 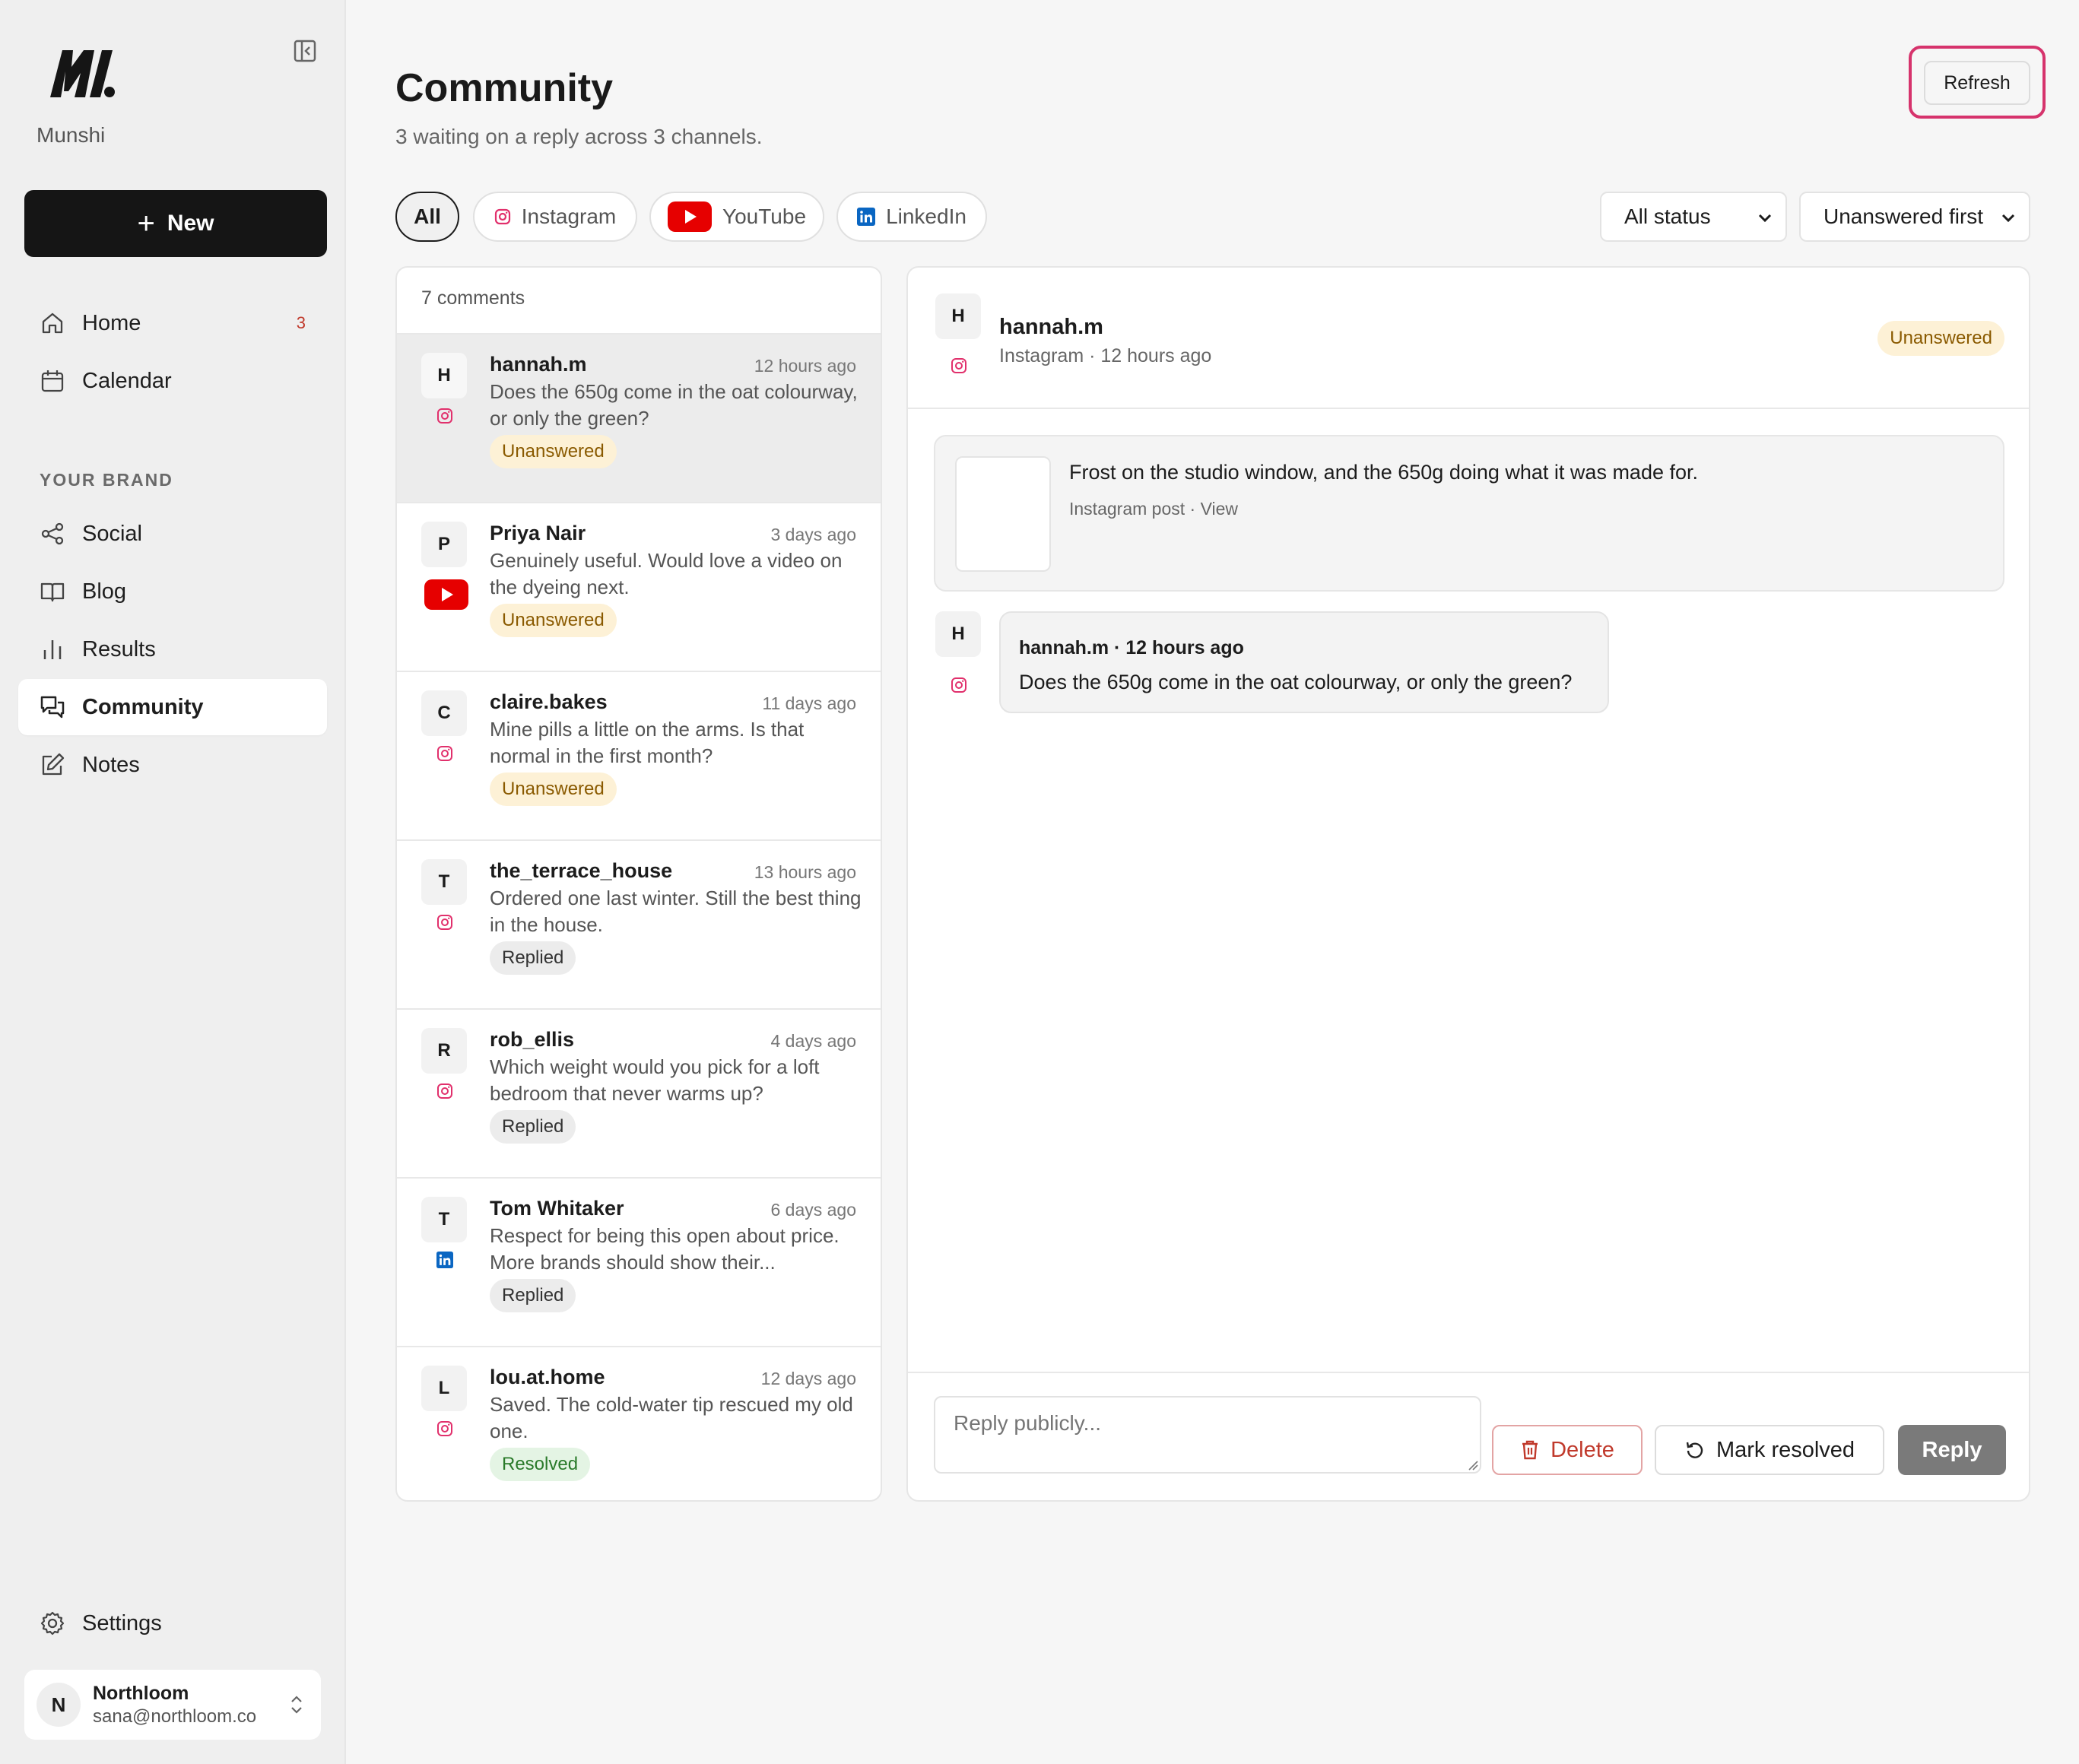 I want to click on reply-input, so click(x=1207, y=1435).